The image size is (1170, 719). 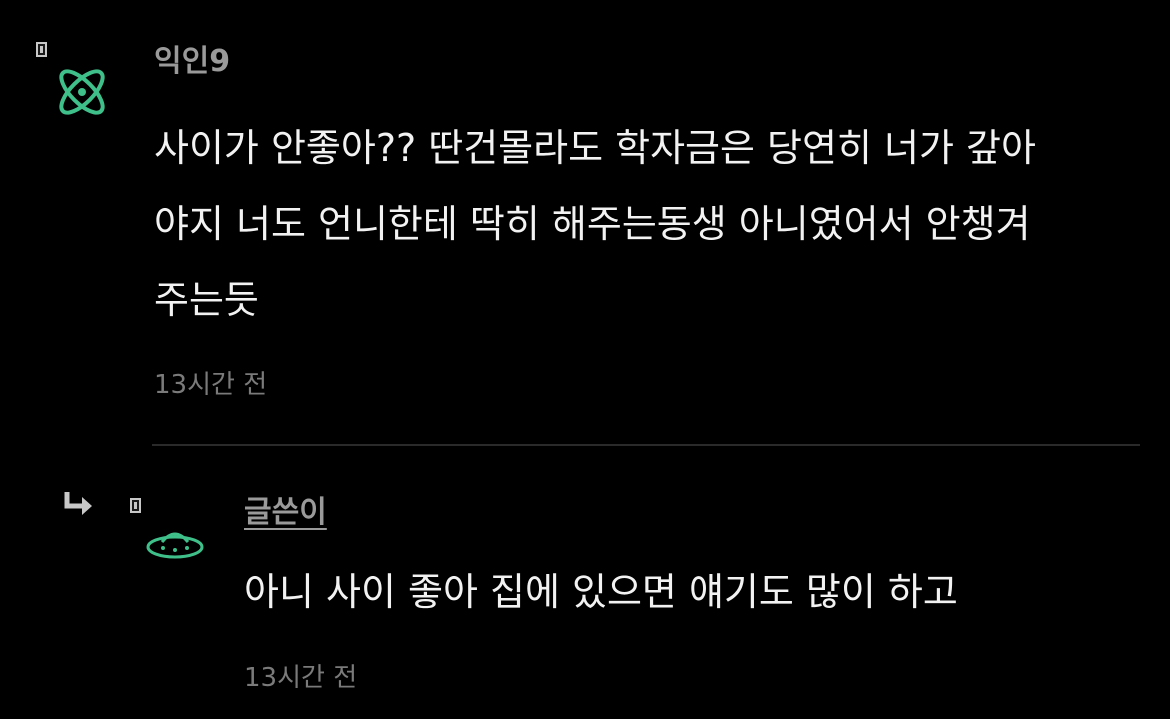 What do you see at coordinates (301, 678) in the screenshot?
I see `reply-timestamp: 13시간 전` at bounding box center [301, 678].